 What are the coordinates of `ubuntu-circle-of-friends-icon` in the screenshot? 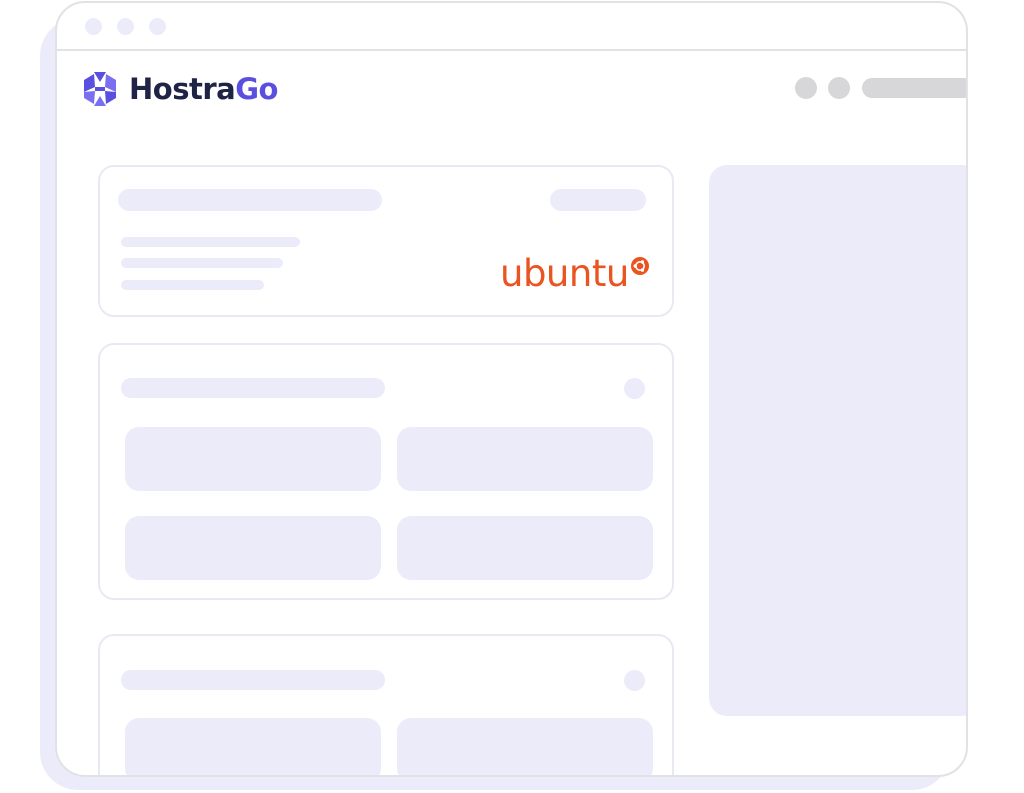 It's located at (639, 266).